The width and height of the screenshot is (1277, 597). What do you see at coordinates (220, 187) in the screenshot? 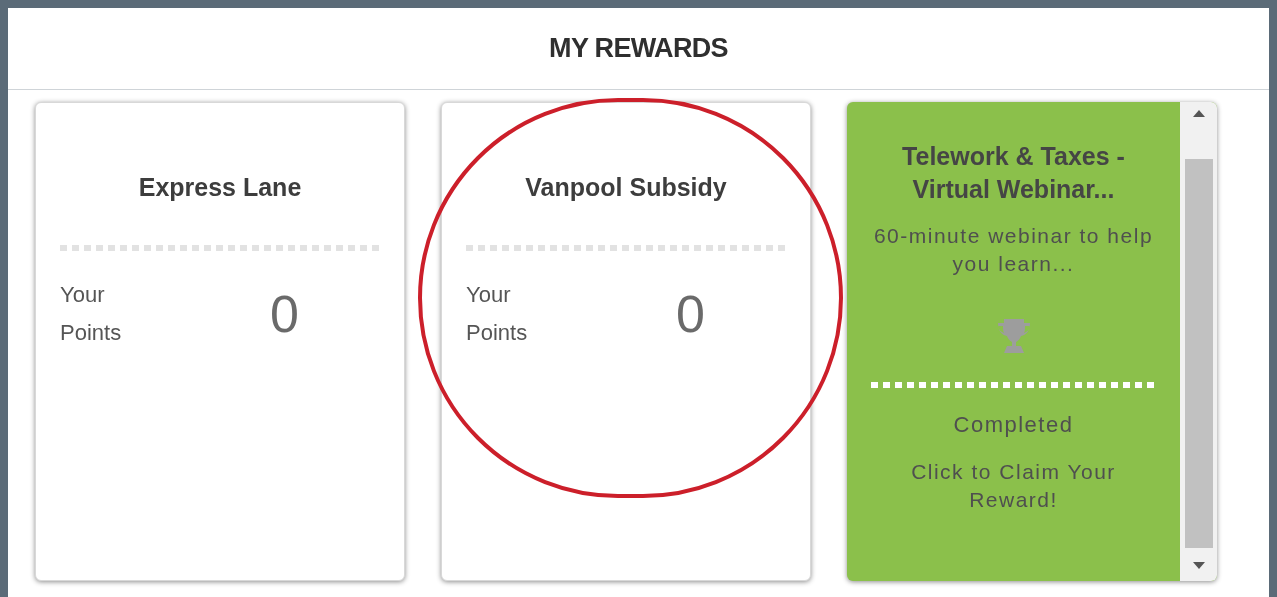
I see `card-title: Express Lane` at bounding box center [220, 187].